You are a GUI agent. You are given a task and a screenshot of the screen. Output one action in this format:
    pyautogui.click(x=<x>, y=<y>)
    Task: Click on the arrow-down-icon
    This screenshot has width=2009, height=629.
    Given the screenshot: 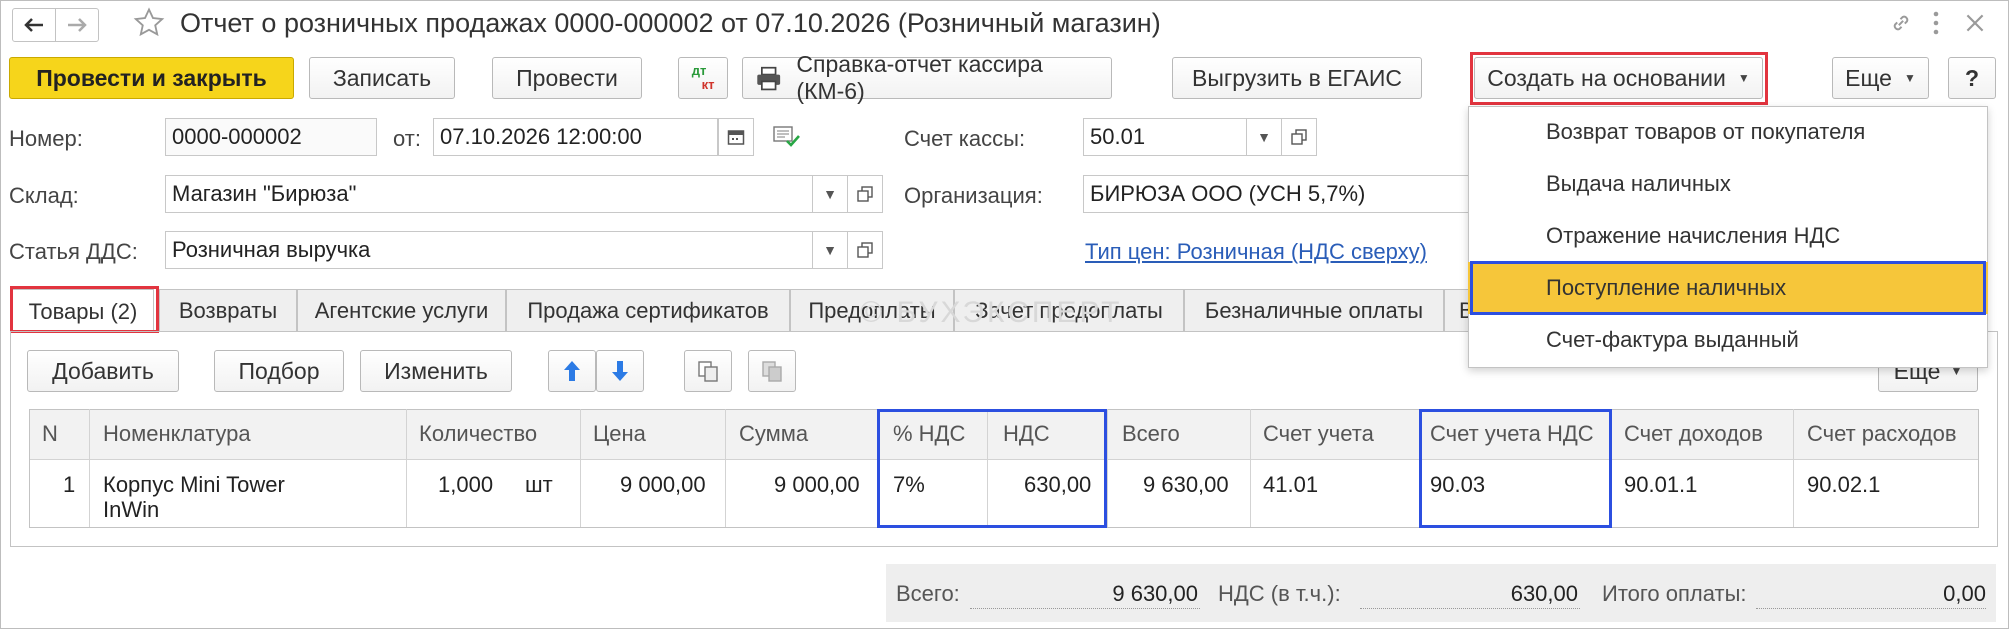 What is the action you would take?
    pyautogui.click(x=620, y=371)
    